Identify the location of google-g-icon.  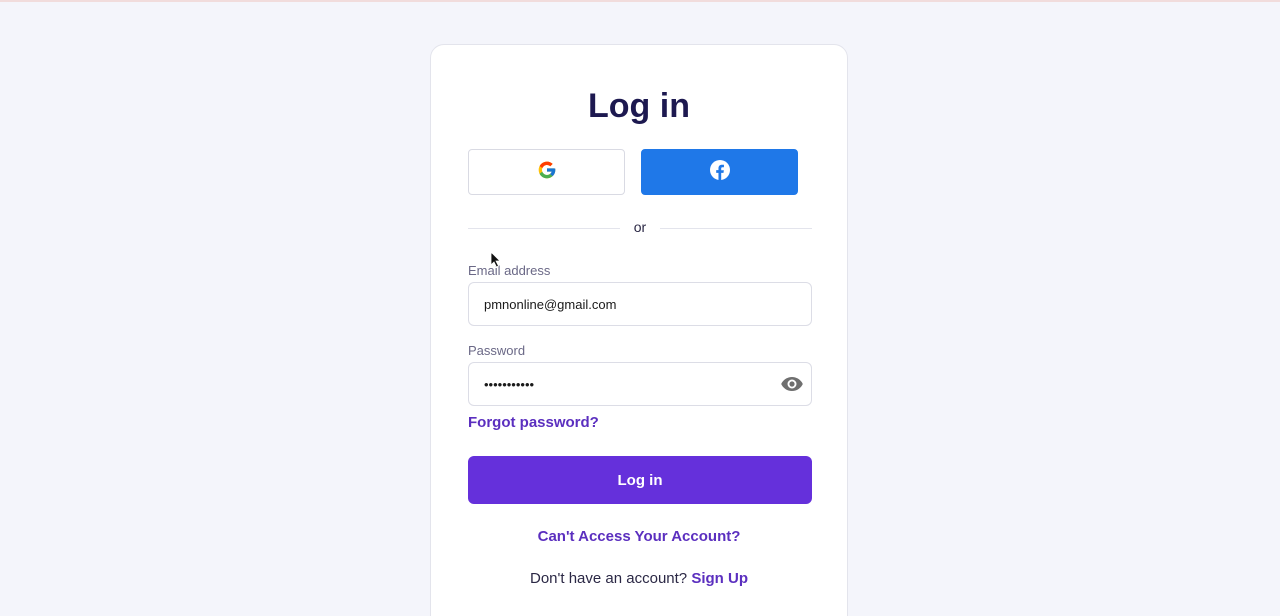
(547, 172).